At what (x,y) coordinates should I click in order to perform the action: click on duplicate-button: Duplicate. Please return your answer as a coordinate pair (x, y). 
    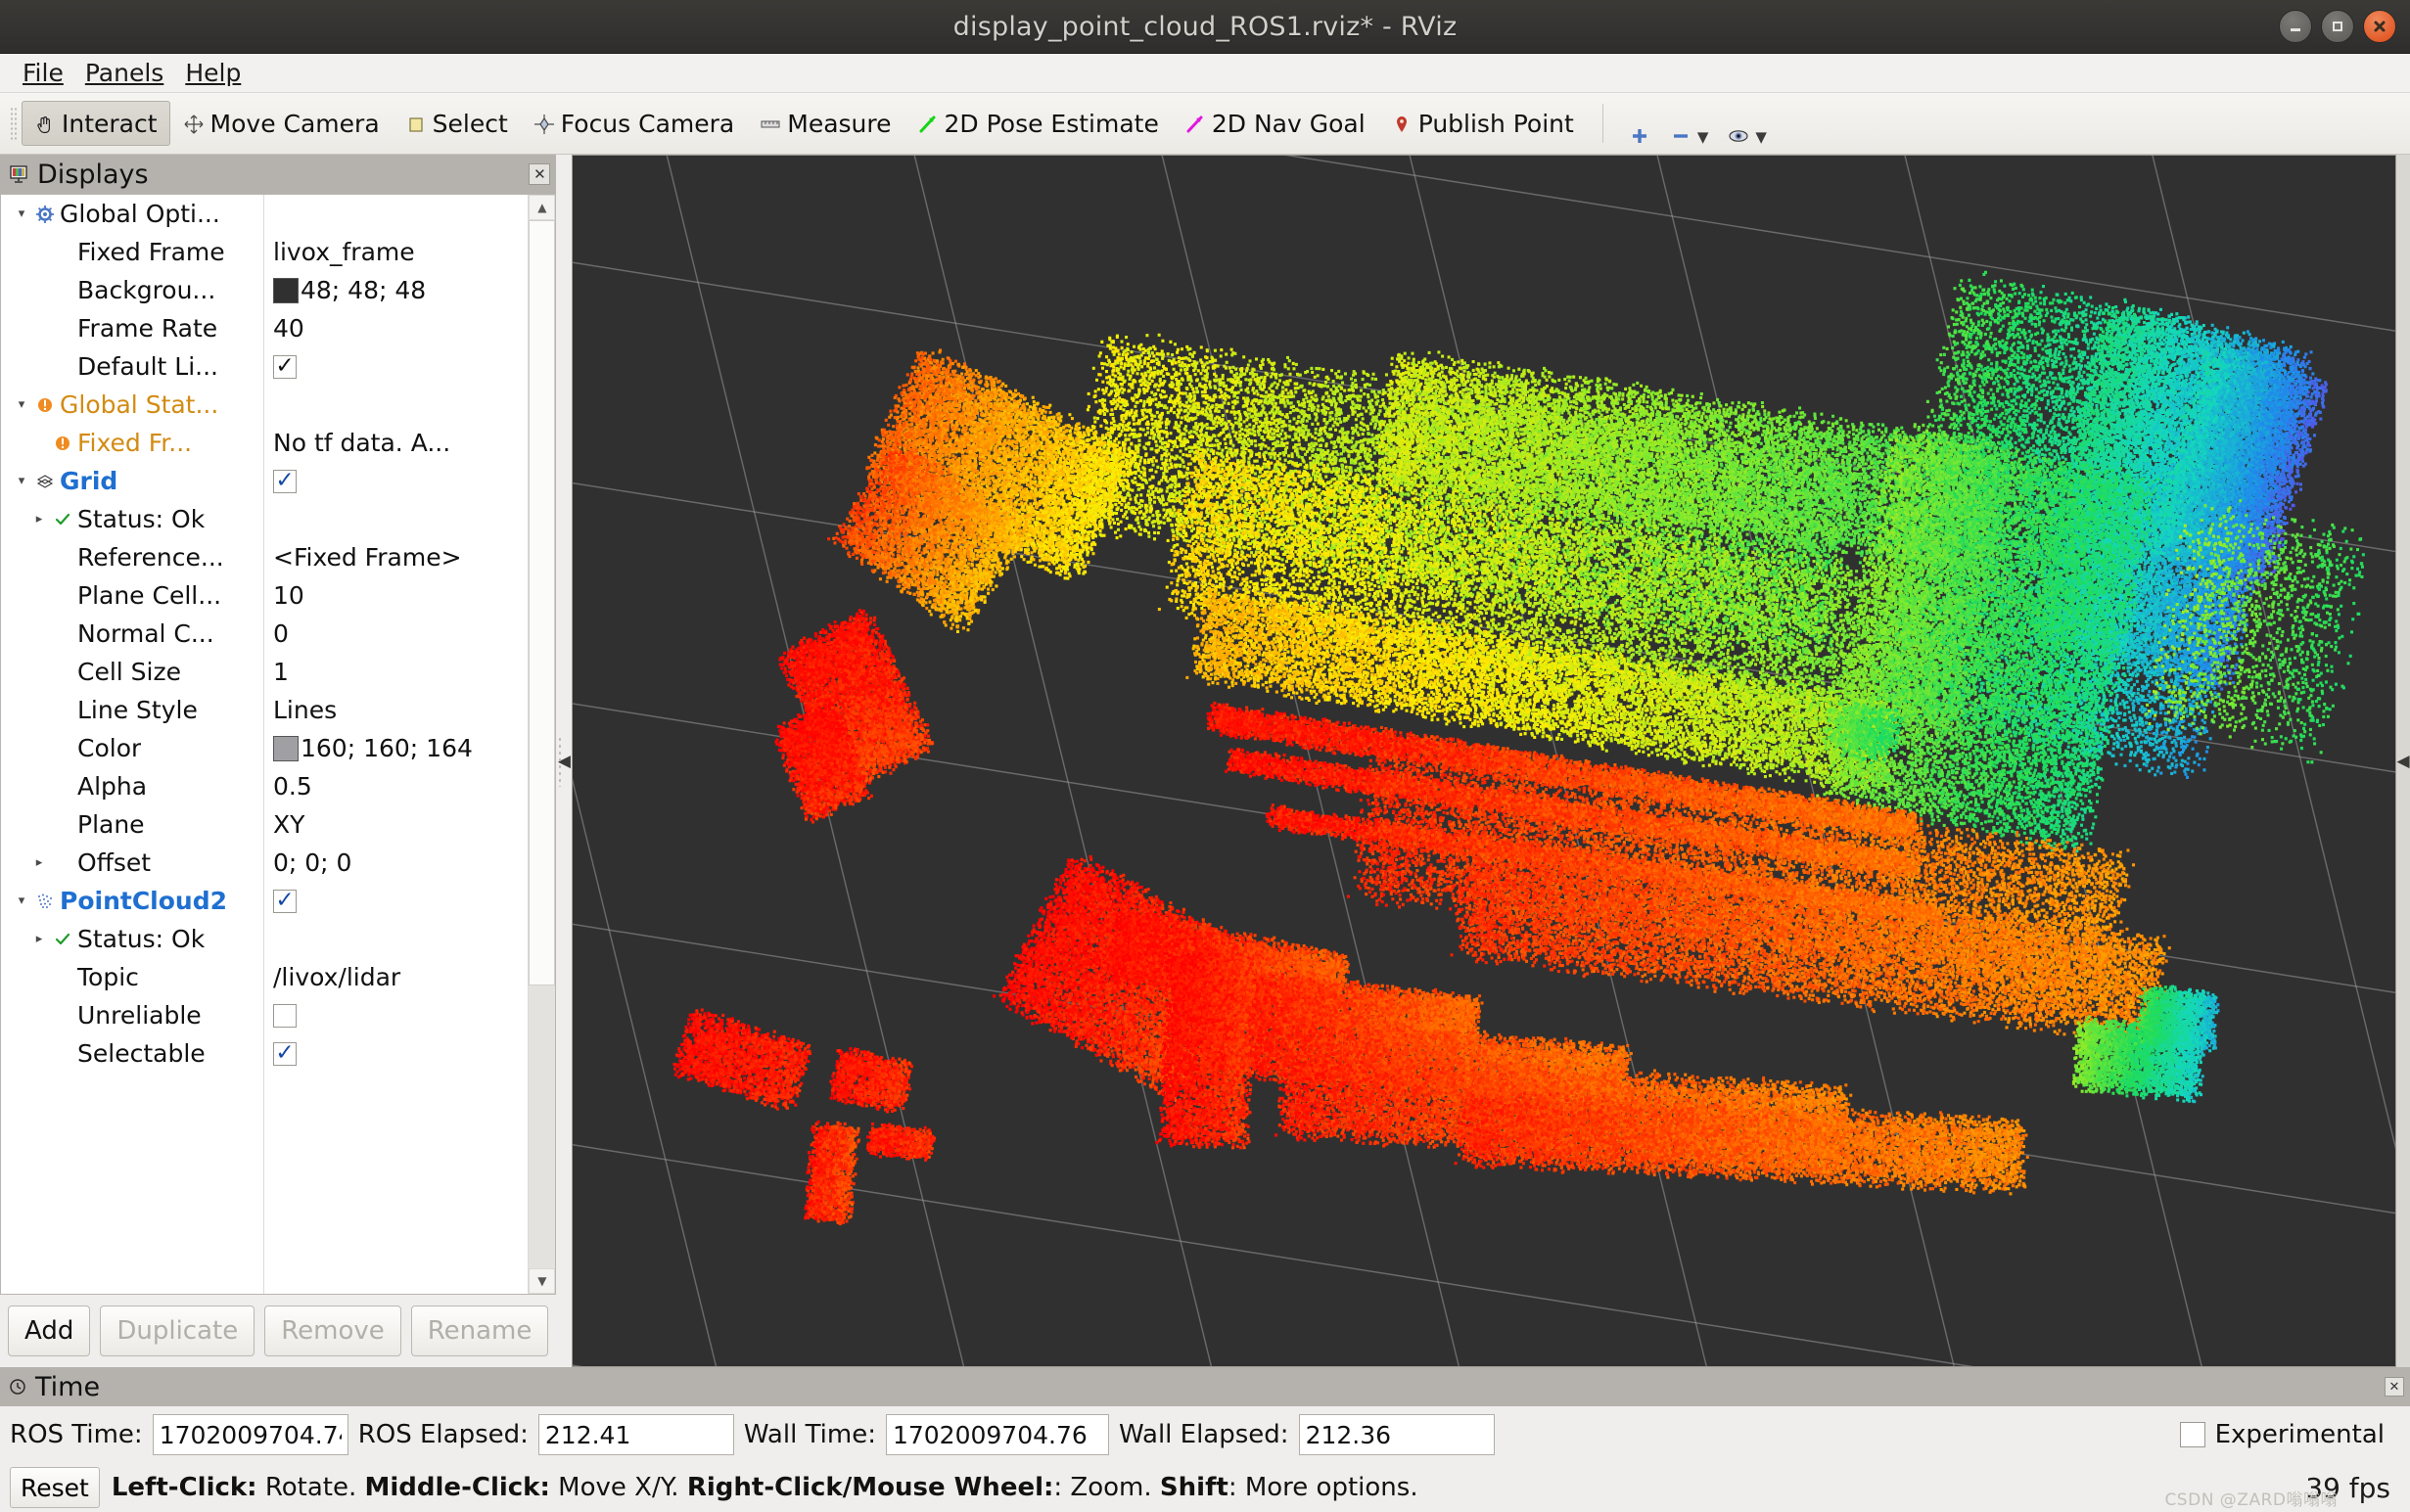
    Looking at the image, I should click on (177, 1331).